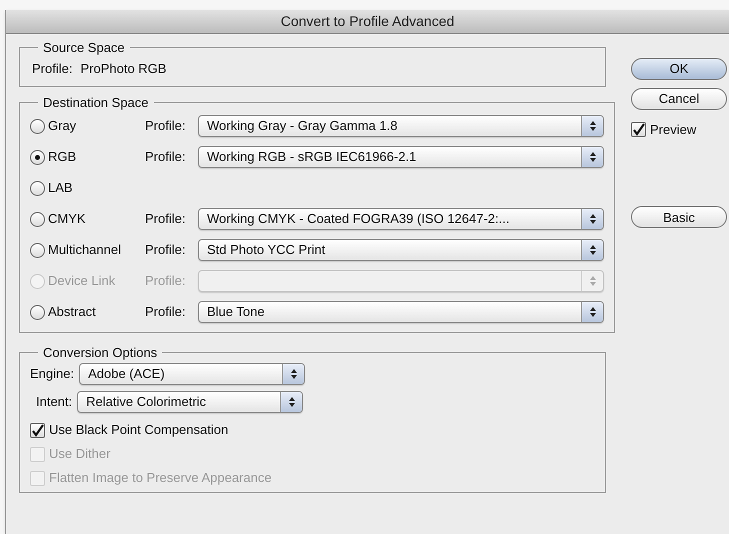 This screenshot has width=729, height=534. Describe the element at coordinates (62, 126) in the screenshot. I see `radio-label: Gray` at that location.